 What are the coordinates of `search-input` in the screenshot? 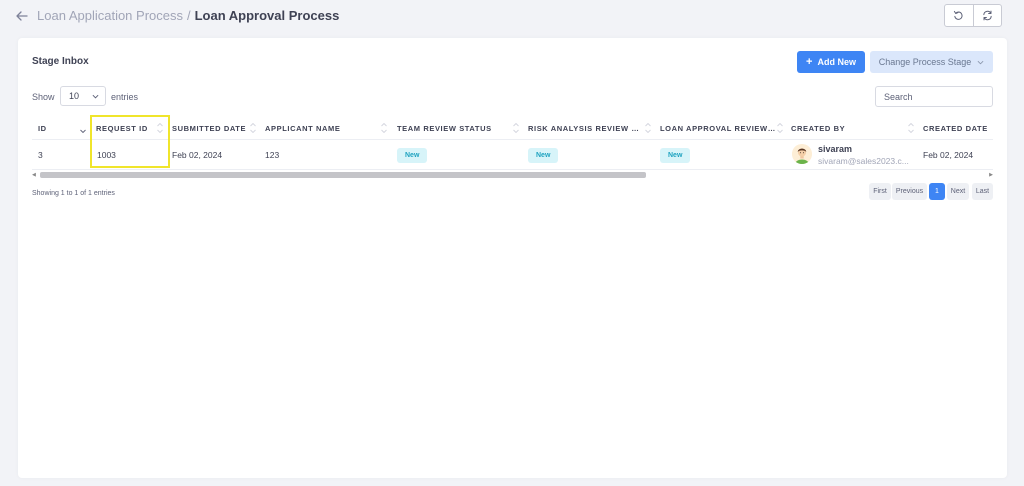 It's located at (934, 96).